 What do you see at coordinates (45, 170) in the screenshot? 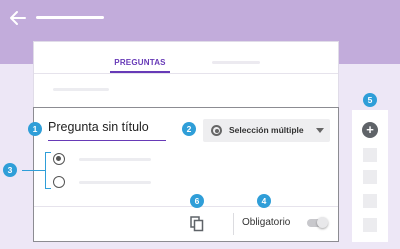
I see `options-callout-bracket` at bounding box center [45, 170].